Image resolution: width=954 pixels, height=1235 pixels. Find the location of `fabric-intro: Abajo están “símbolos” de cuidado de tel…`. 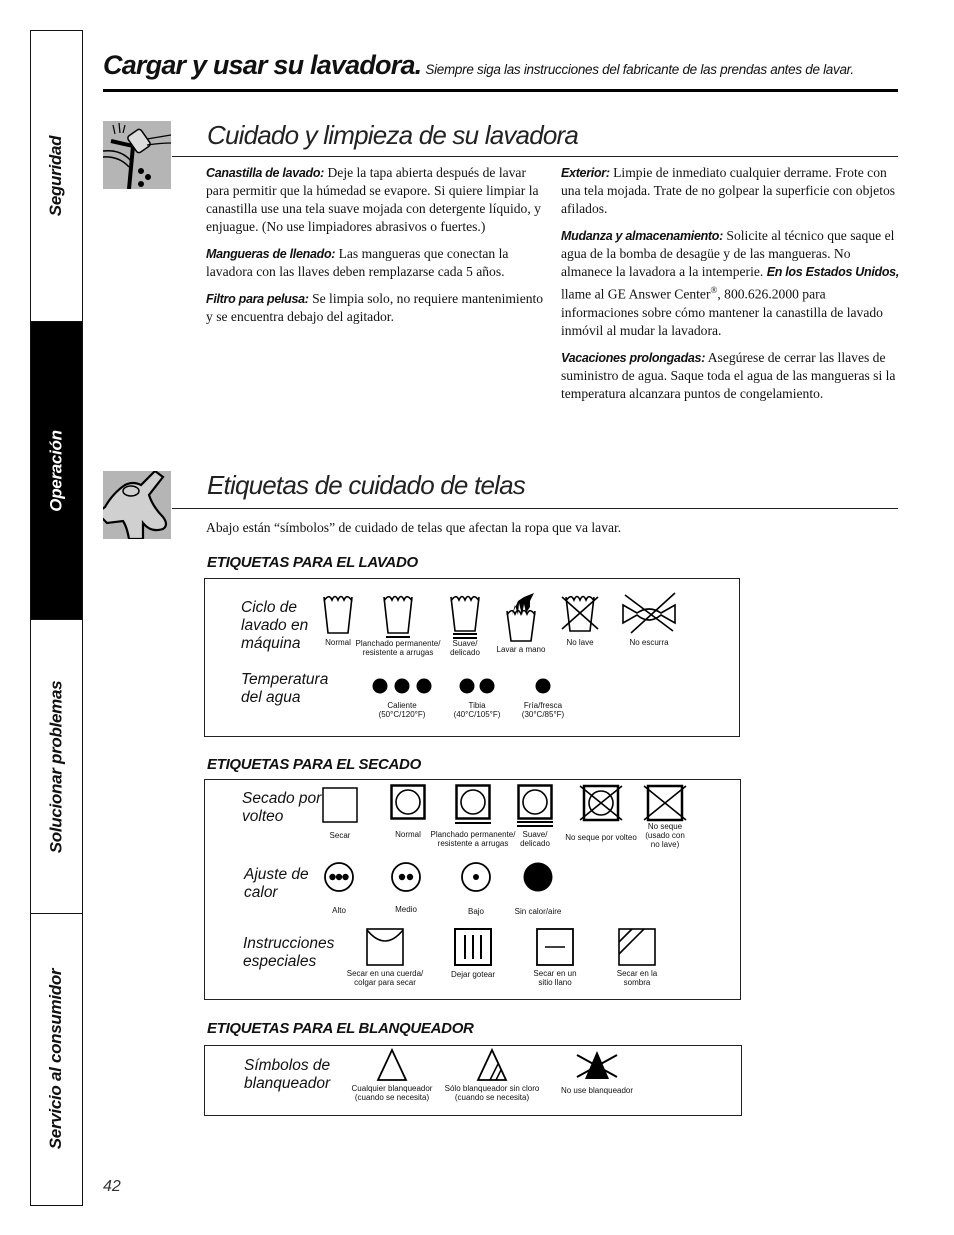

fabric-intro: Abajo están “símbolos” de cuidado de tel… is located at coordinates (414, 527).